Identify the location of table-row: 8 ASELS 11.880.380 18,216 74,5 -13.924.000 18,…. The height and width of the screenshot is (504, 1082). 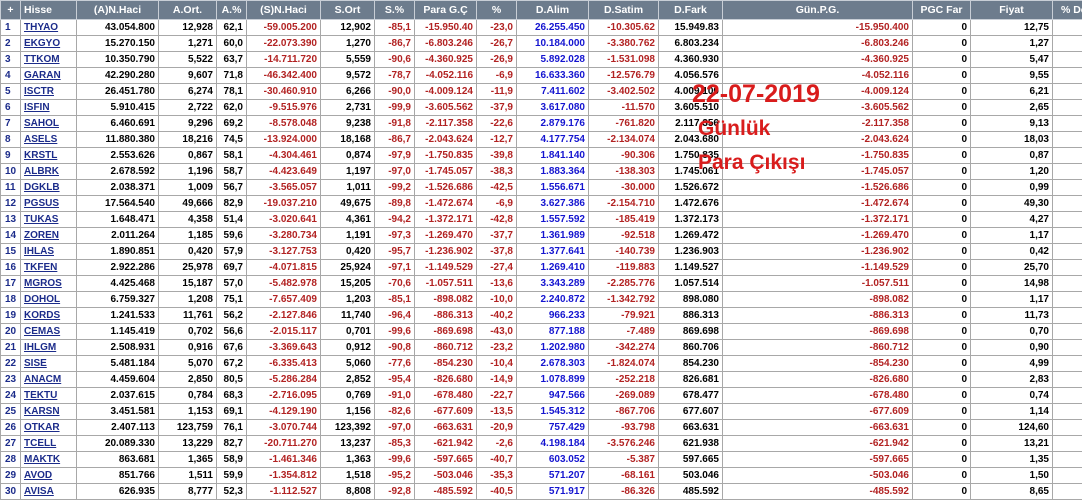
(541, 139).